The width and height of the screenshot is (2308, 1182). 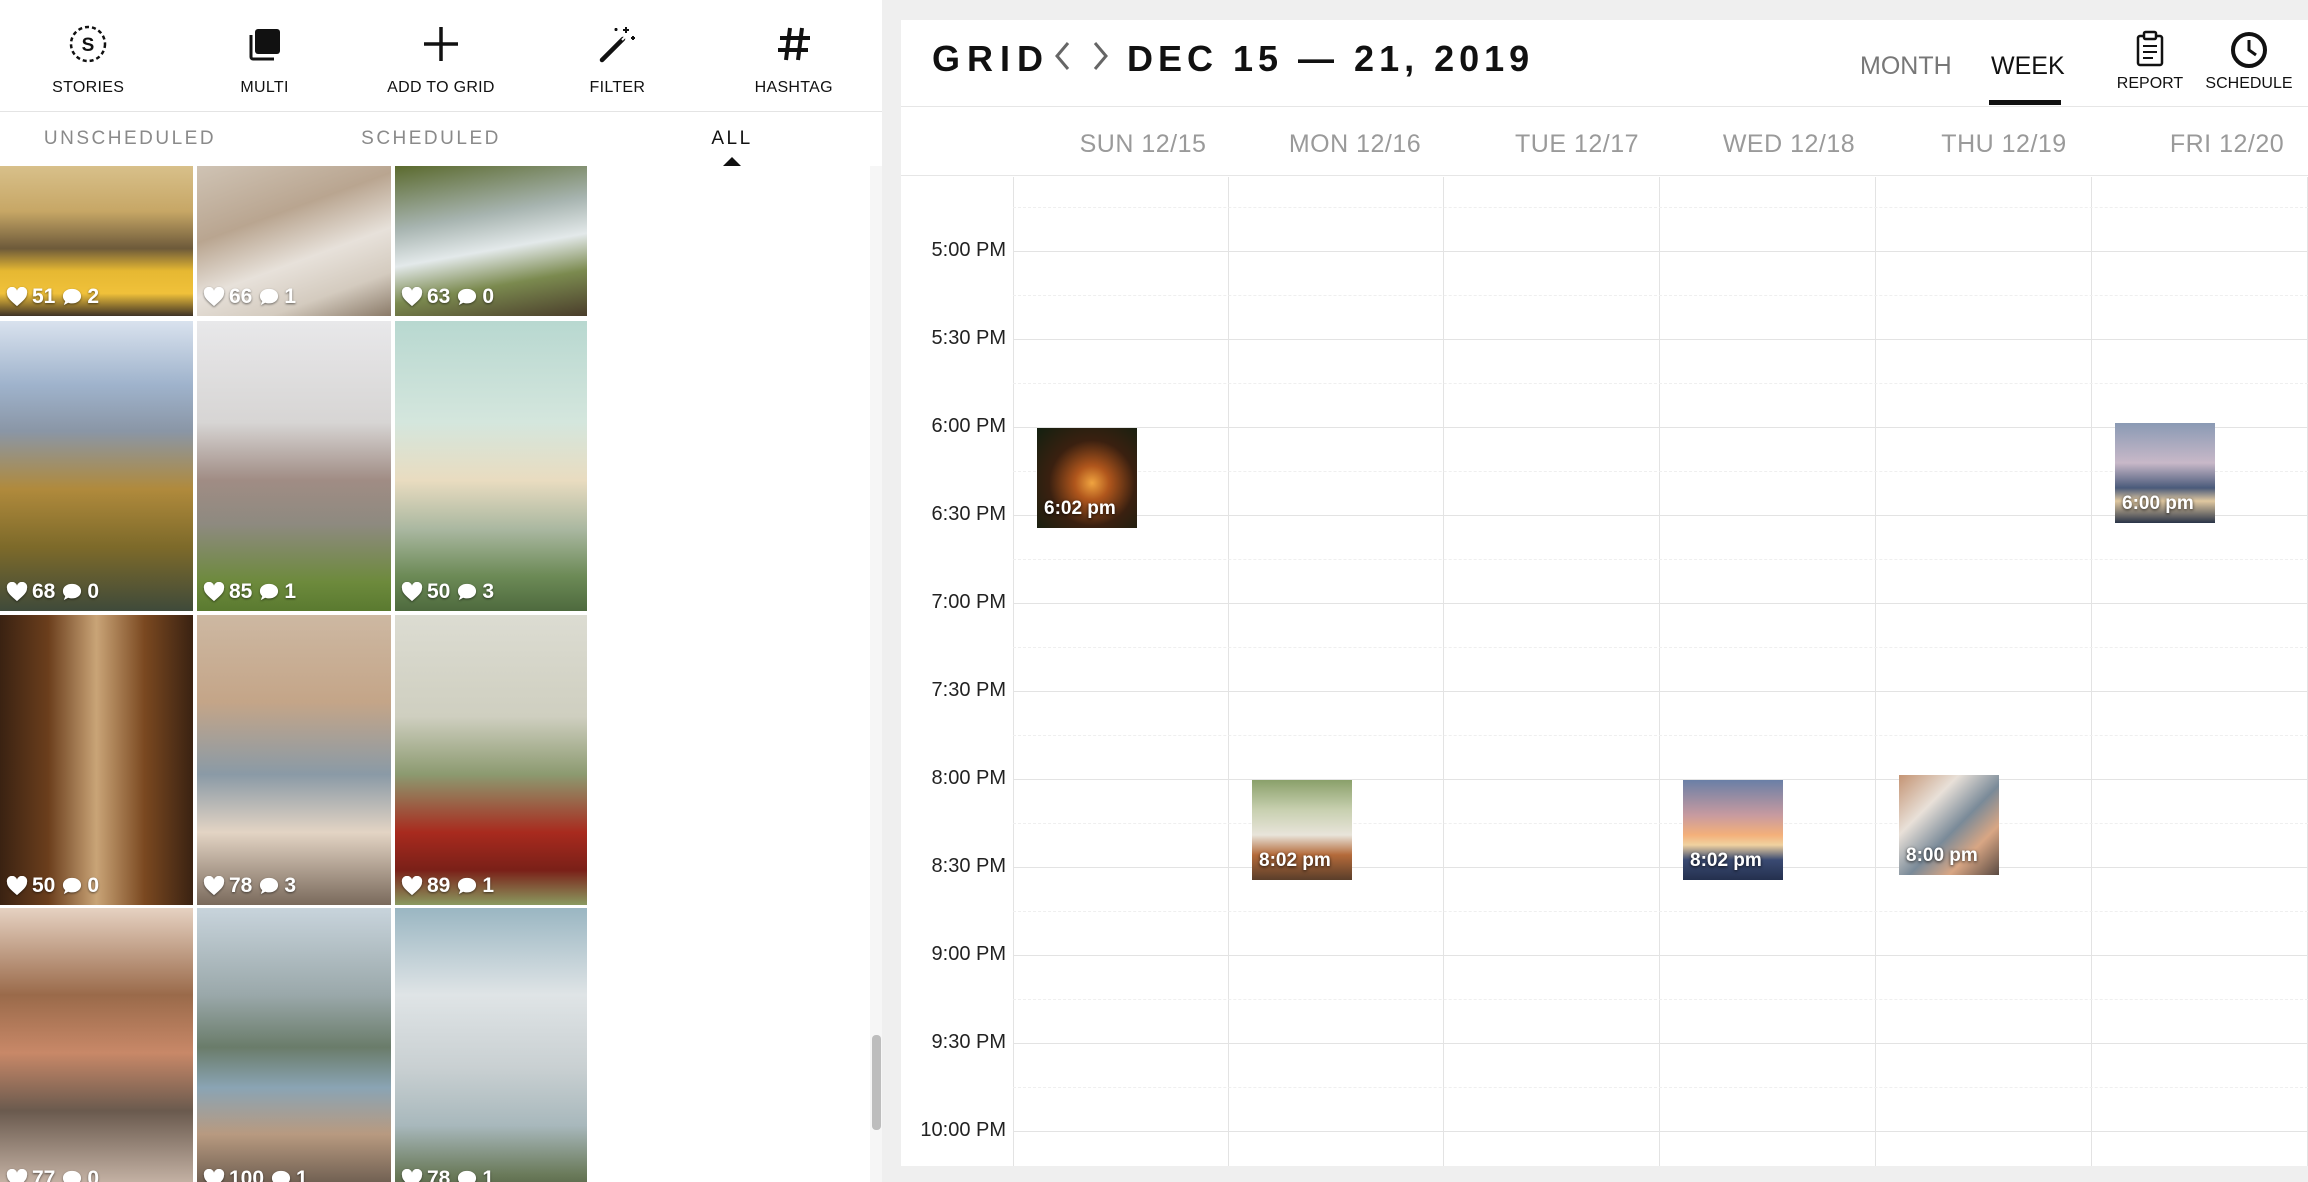 I want to click on tab-month: MONTH, so click(x=1906, y=66).